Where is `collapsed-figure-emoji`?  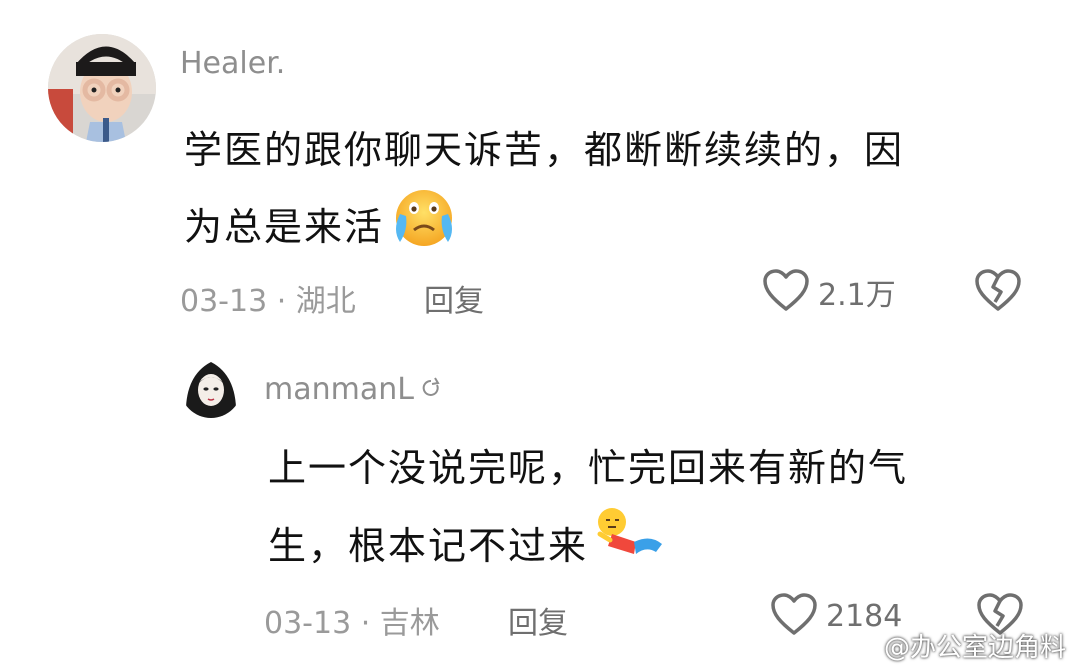 collapsed-figure-emoji is located at coordinates (628, 545).